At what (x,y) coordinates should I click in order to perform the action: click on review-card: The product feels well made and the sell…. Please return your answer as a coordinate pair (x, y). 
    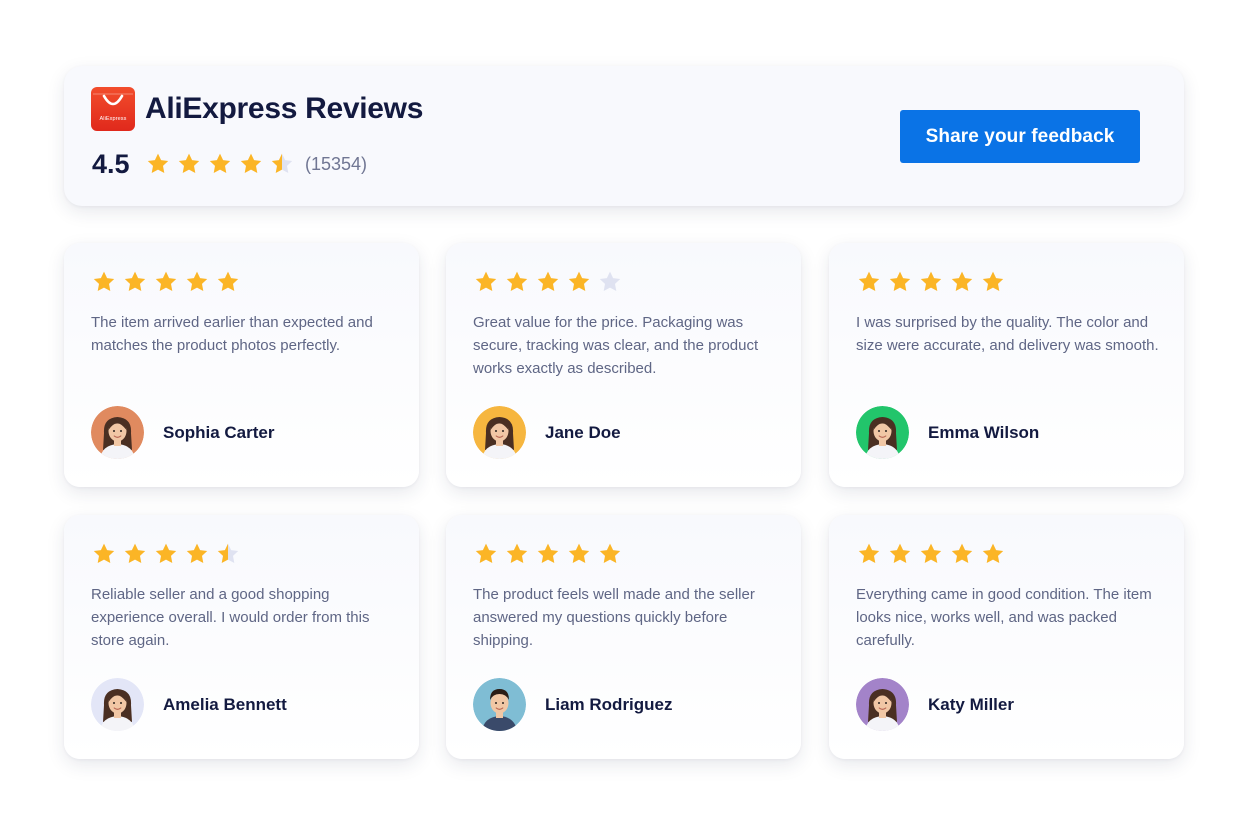
    Looking at the image, I should click on (623, 637).